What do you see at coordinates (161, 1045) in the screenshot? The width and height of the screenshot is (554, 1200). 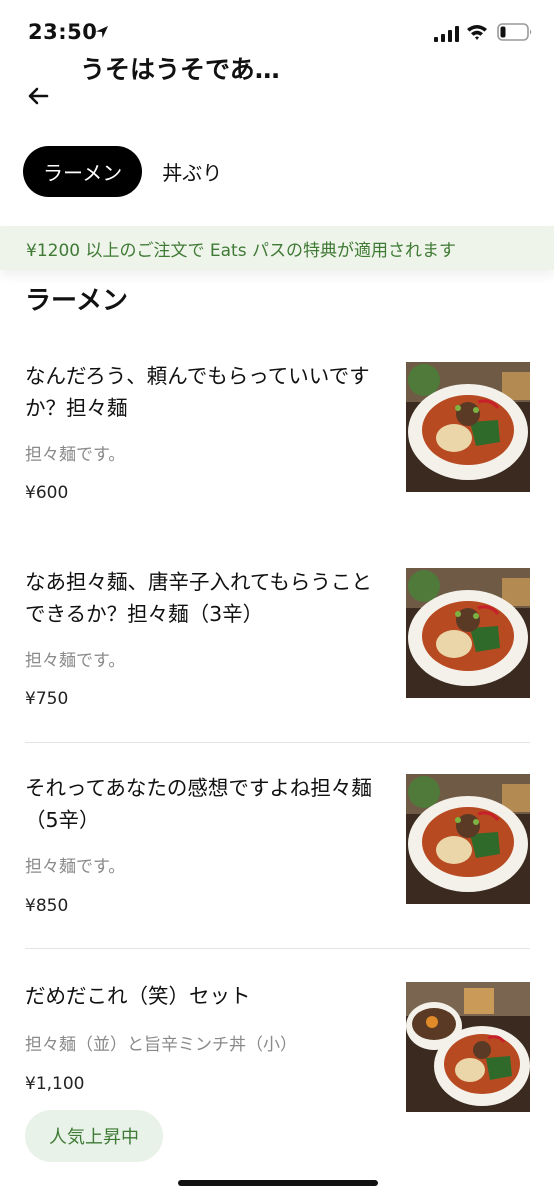 I see `item-description: 担々麺（並）と旨辛ミンチ丼（小）` at bounding box center [161, 1045].